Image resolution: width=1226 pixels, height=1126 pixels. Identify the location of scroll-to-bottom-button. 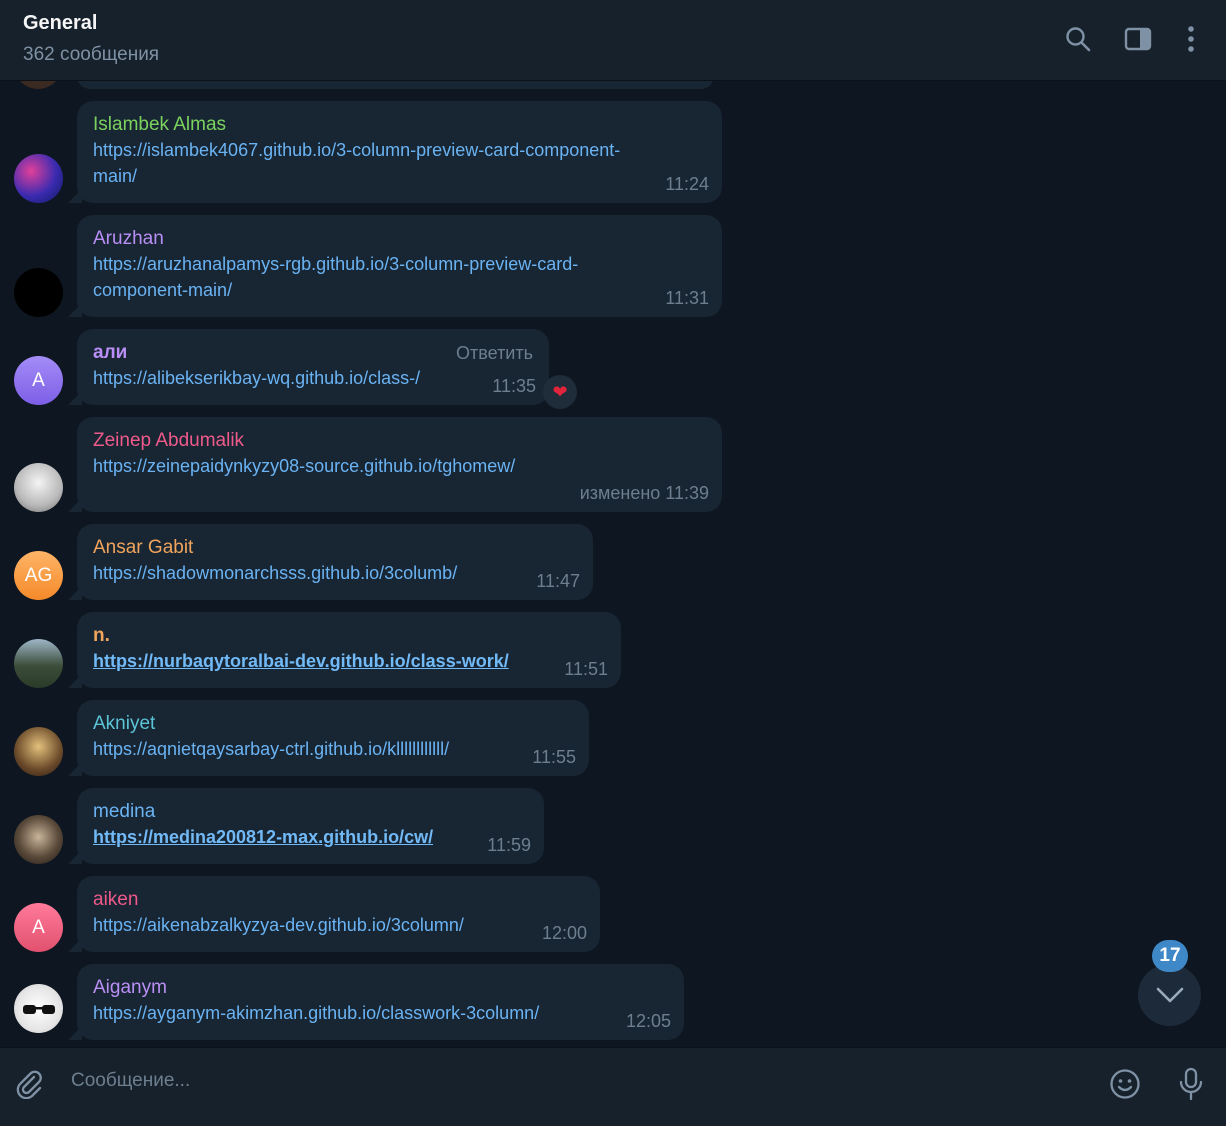
(1169, 995).